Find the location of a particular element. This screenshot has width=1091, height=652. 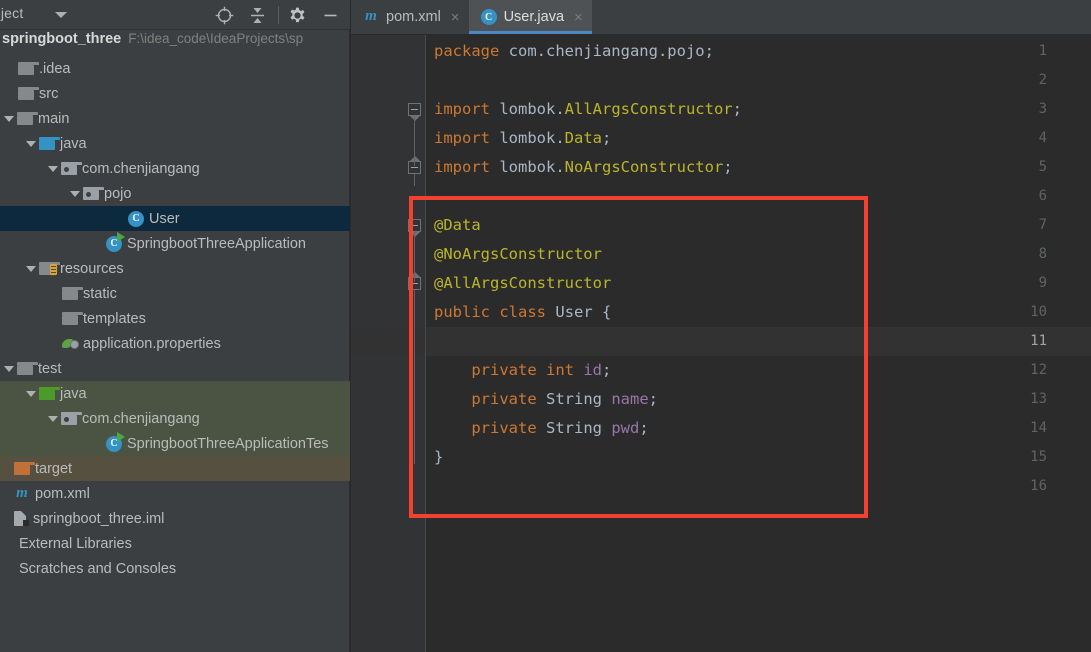

code-token: package is located at coordinates (467, 51).